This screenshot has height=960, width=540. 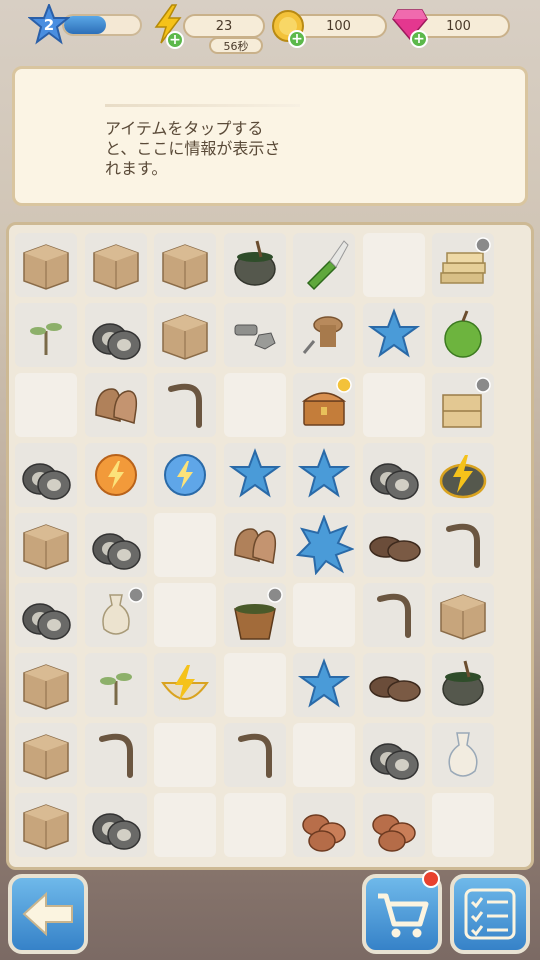 What do you see at coordinates (490, 914) in the screenshot?
I see `tasks-button` at bounding box center [490, 914].